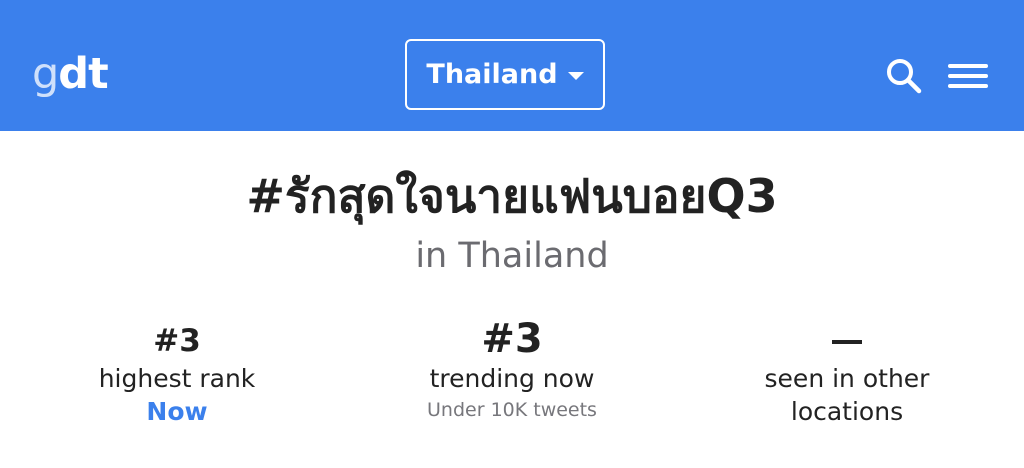  What do you see at coordinates (492, 74) in the screenshot?
I see `country-label: Thailand` at bounding box center [492, 74].